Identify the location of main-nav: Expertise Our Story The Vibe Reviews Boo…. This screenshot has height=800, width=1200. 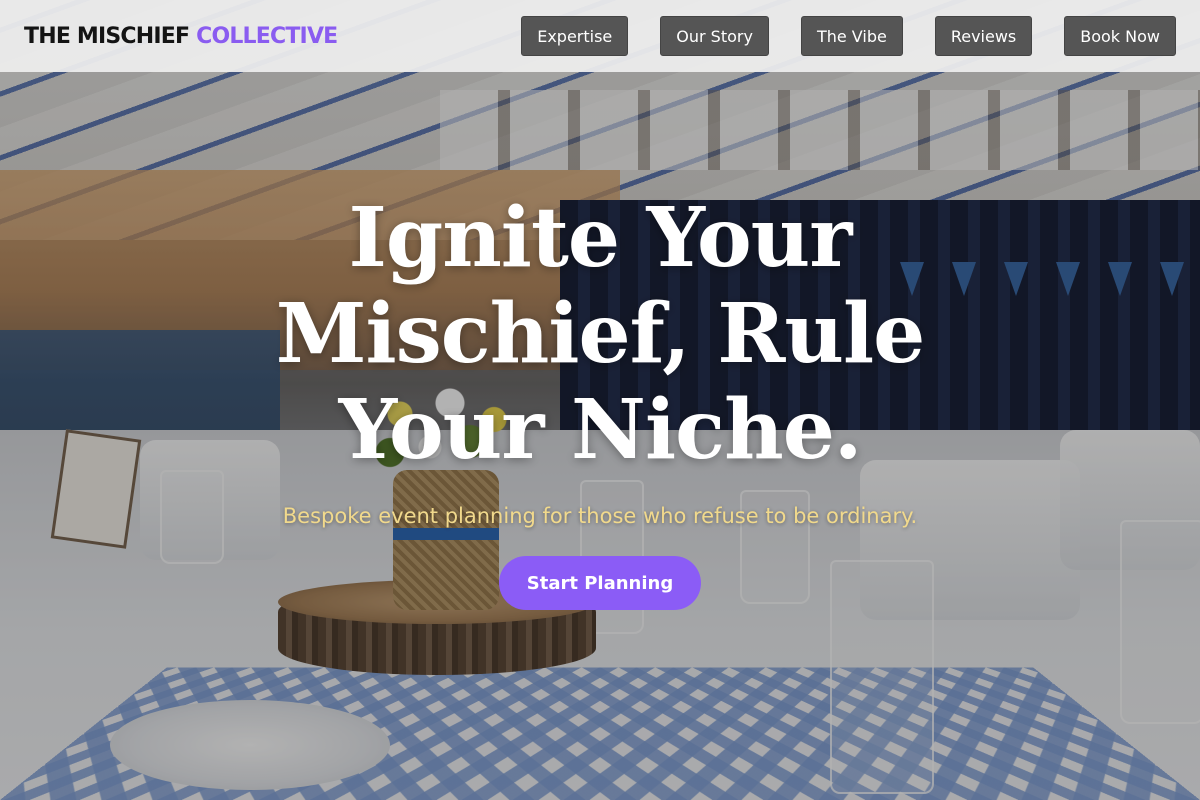
(848, 36).